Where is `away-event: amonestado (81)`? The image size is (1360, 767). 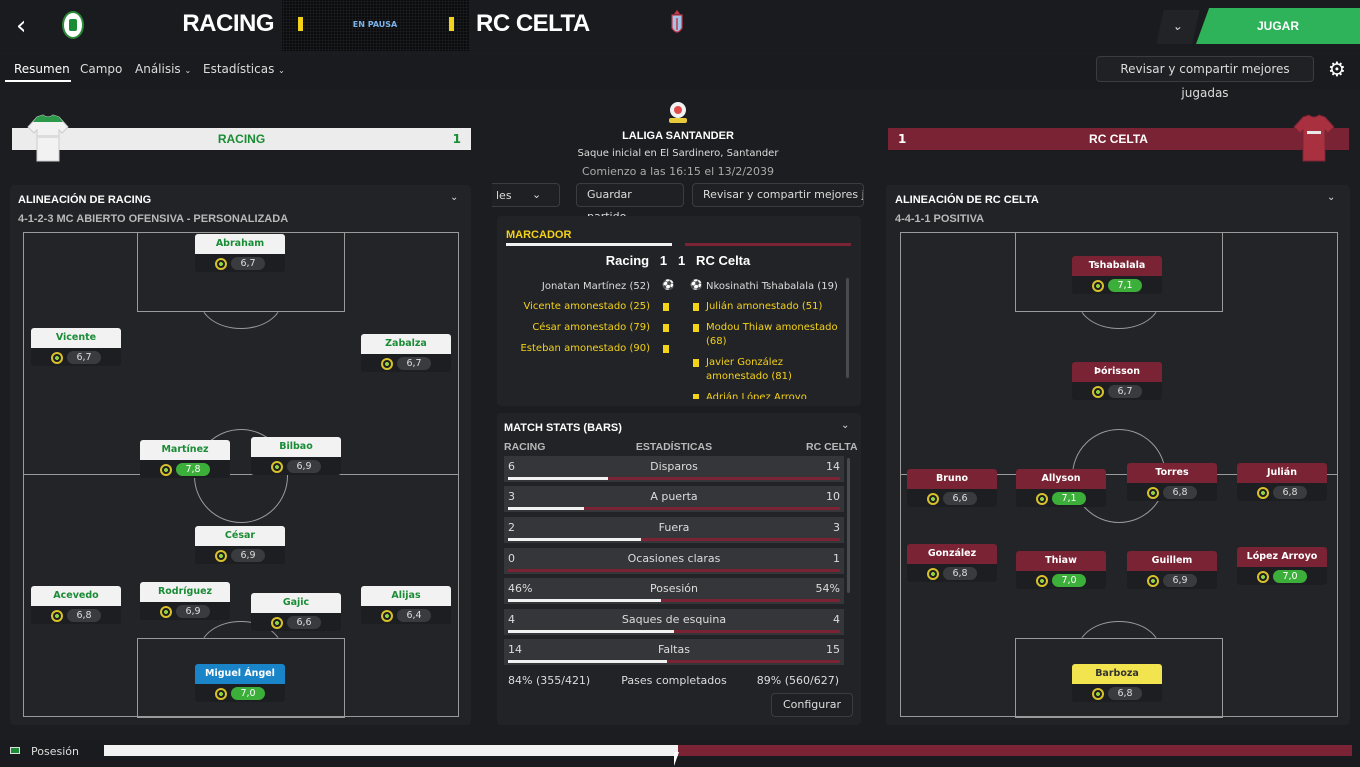
away-event: amonestado (81) is located at coordinates (749, 376).